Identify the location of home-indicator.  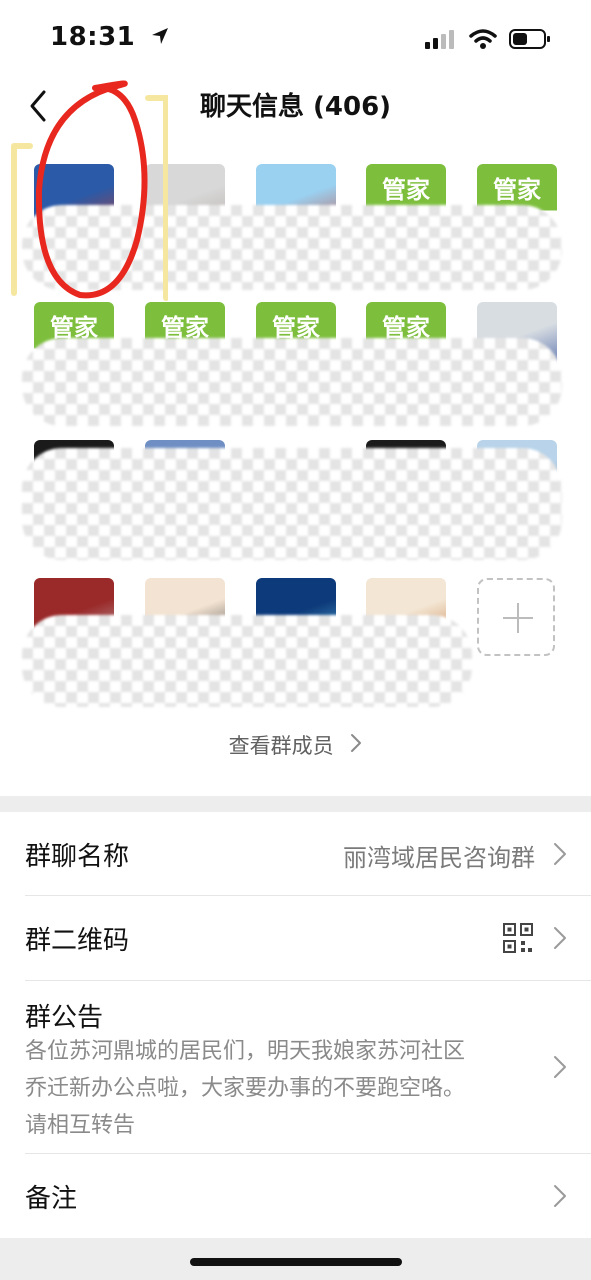
(296, 1262).